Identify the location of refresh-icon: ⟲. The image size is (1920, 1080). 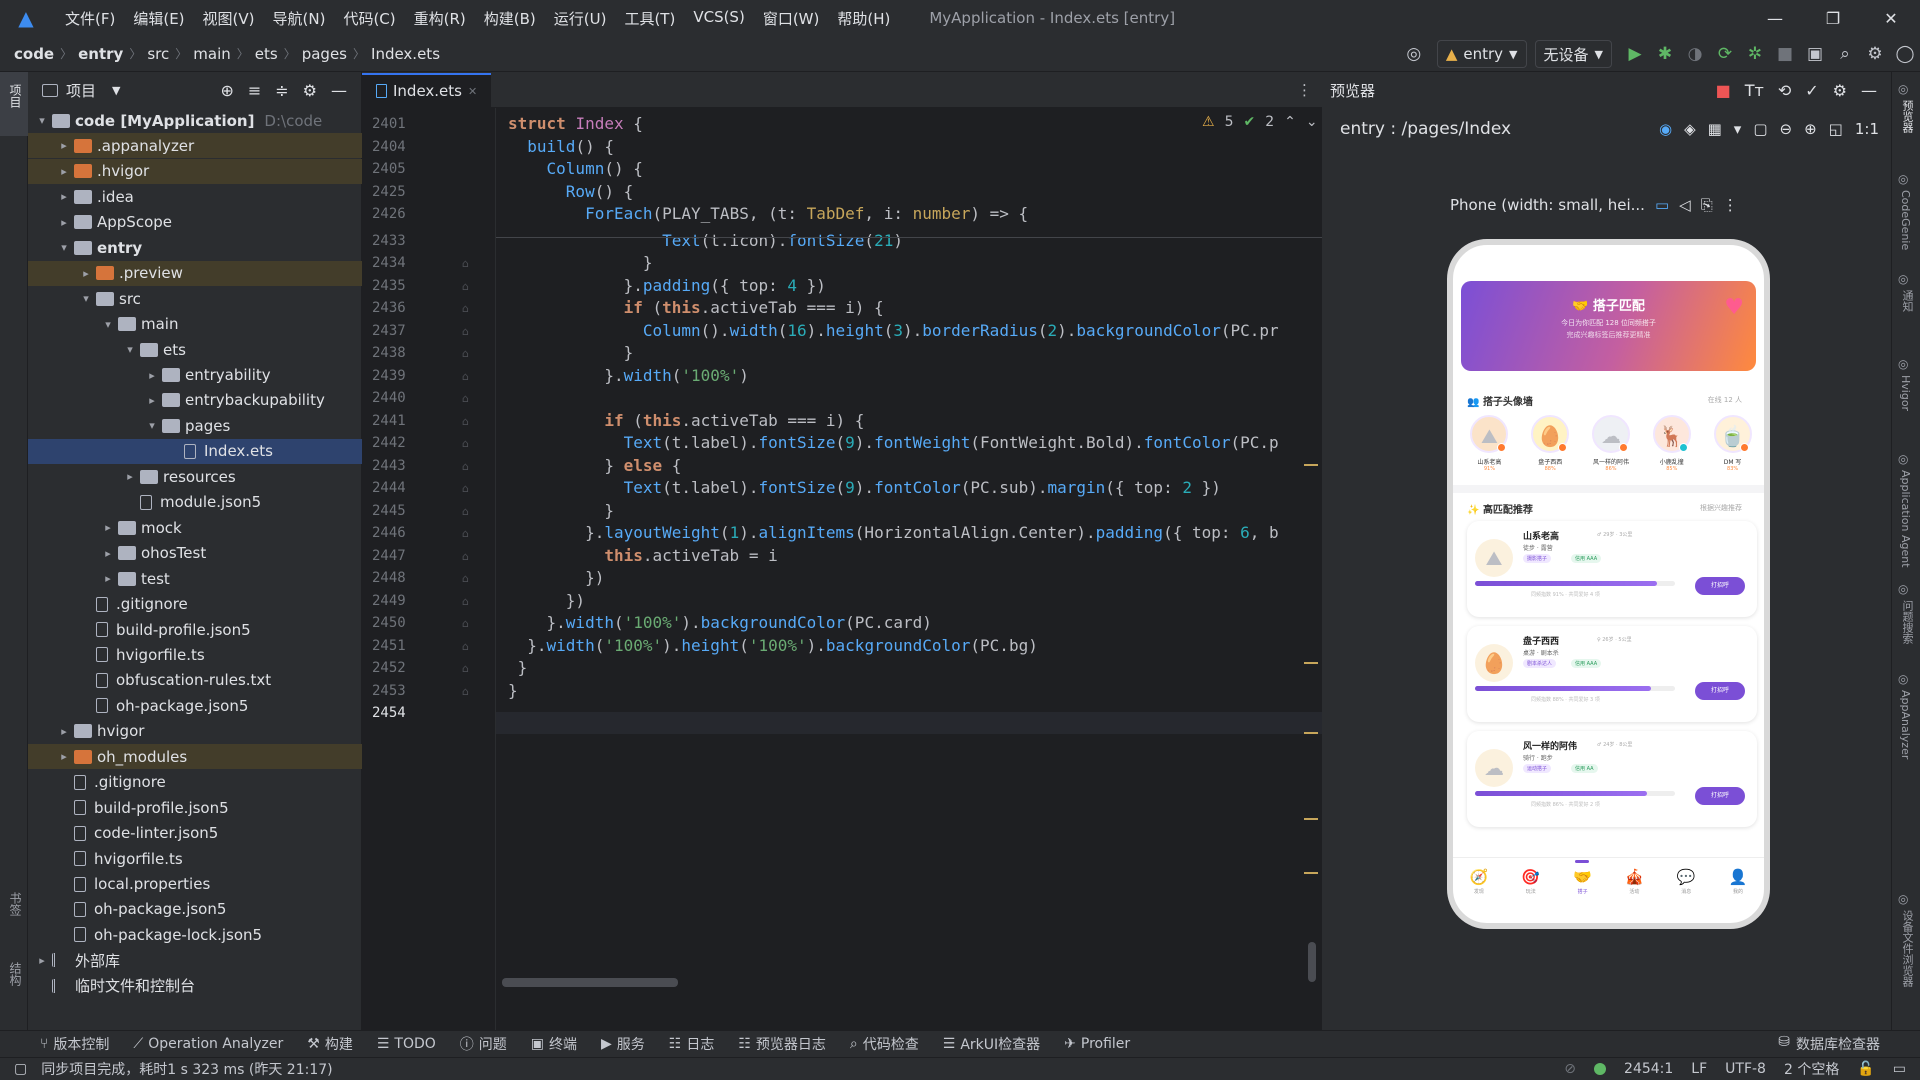
(1784, 90).